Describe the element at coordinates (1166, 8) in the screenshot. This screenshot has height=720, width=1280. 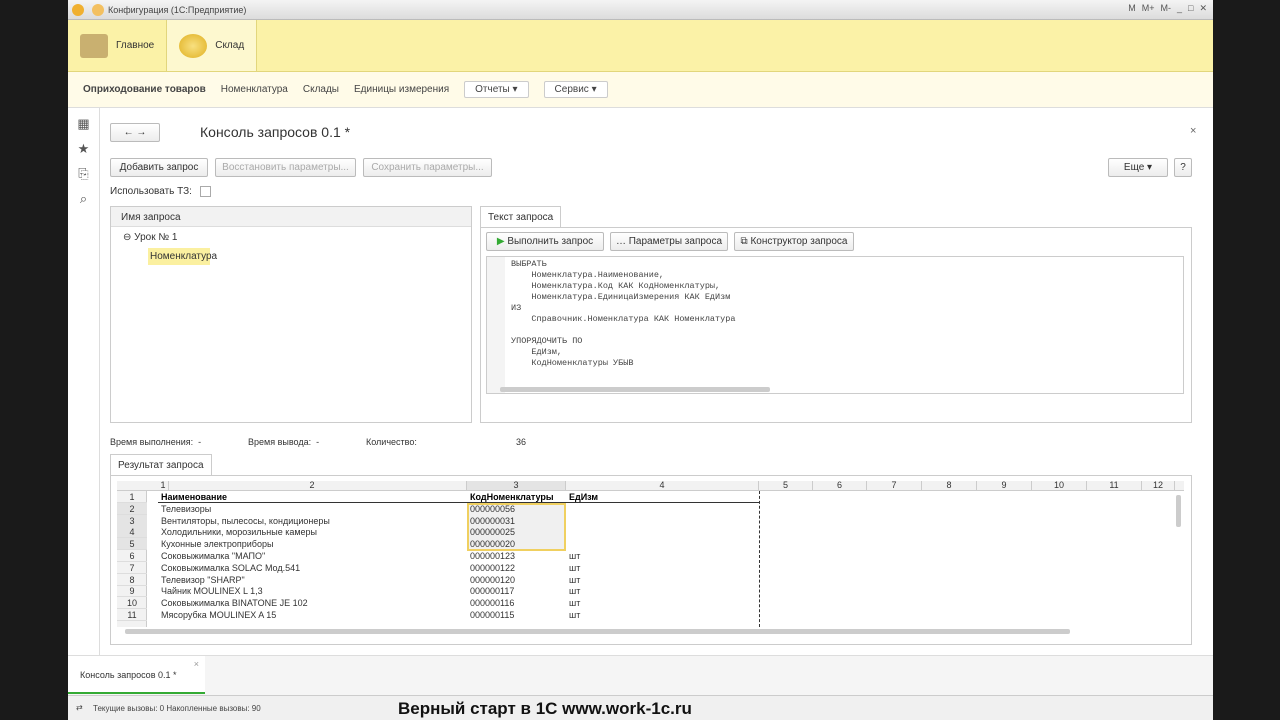
I see `memory-minus-button: M-` at that location.